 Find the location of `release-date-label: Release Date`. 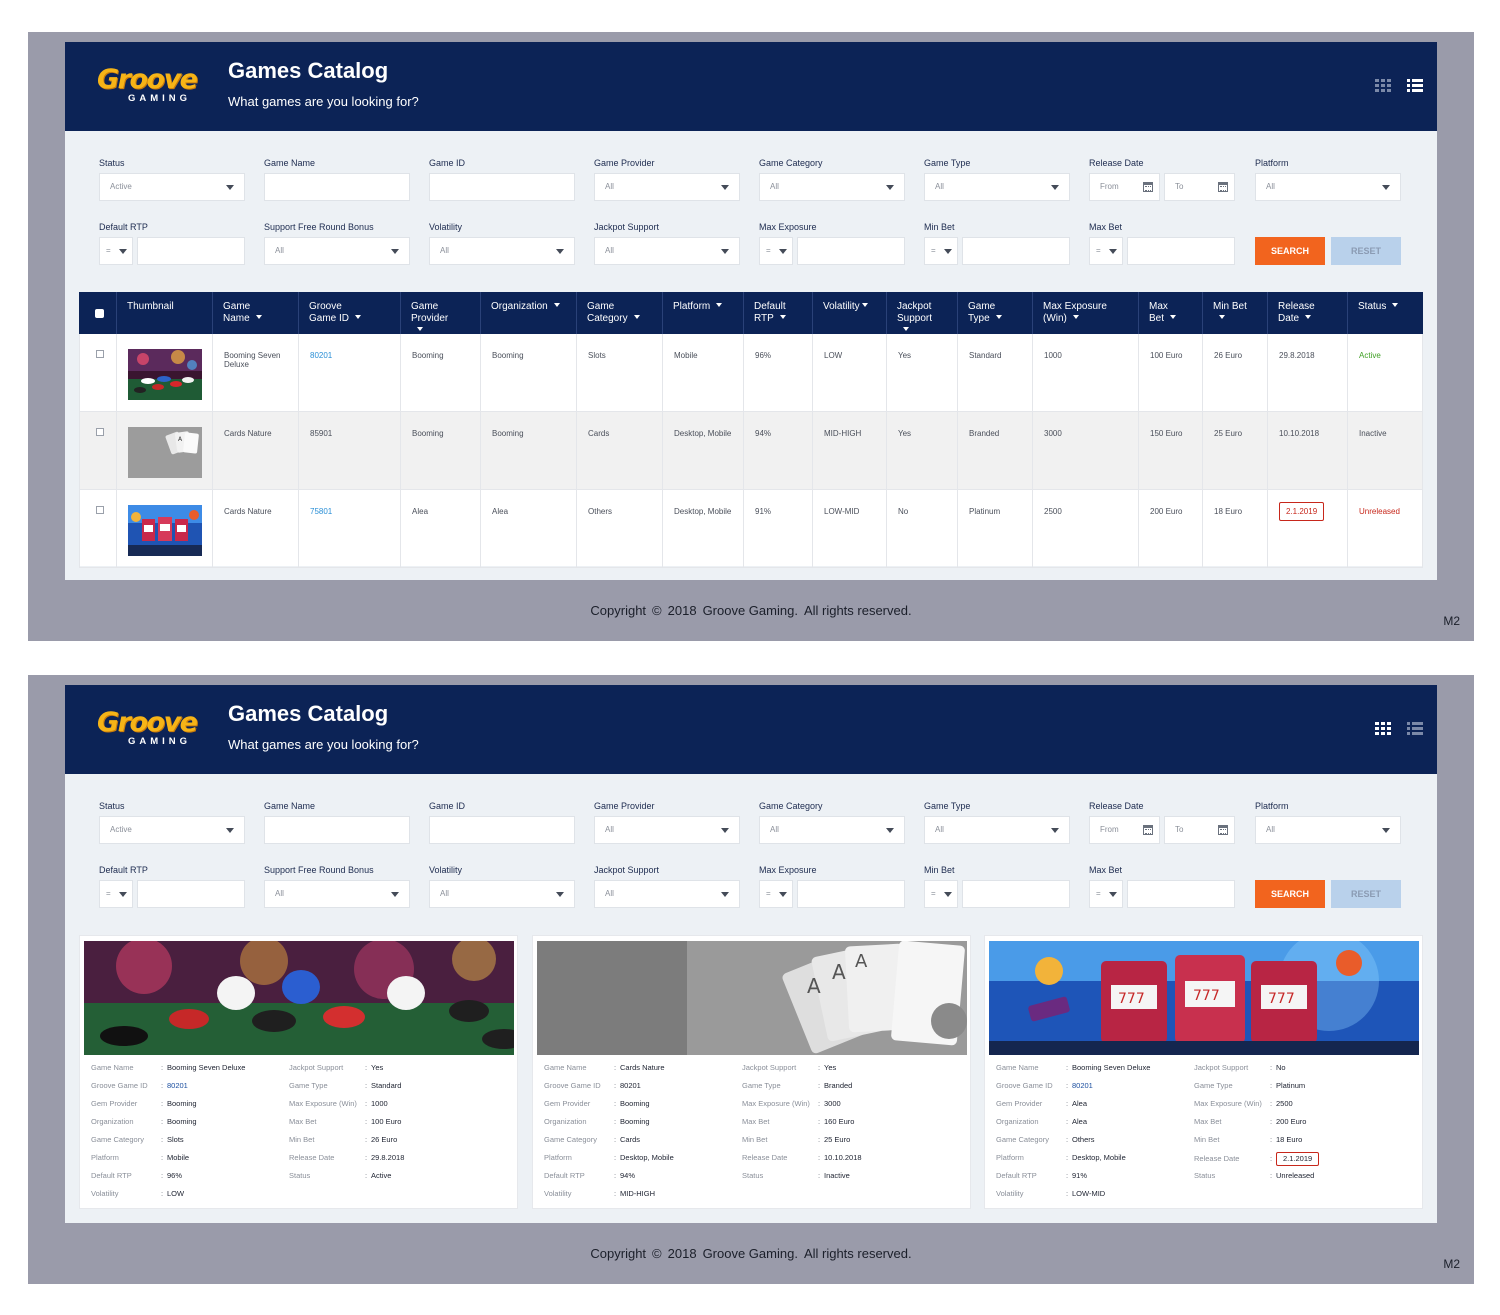

release-date-label: Release Date is located at coordinates (1116, 163).